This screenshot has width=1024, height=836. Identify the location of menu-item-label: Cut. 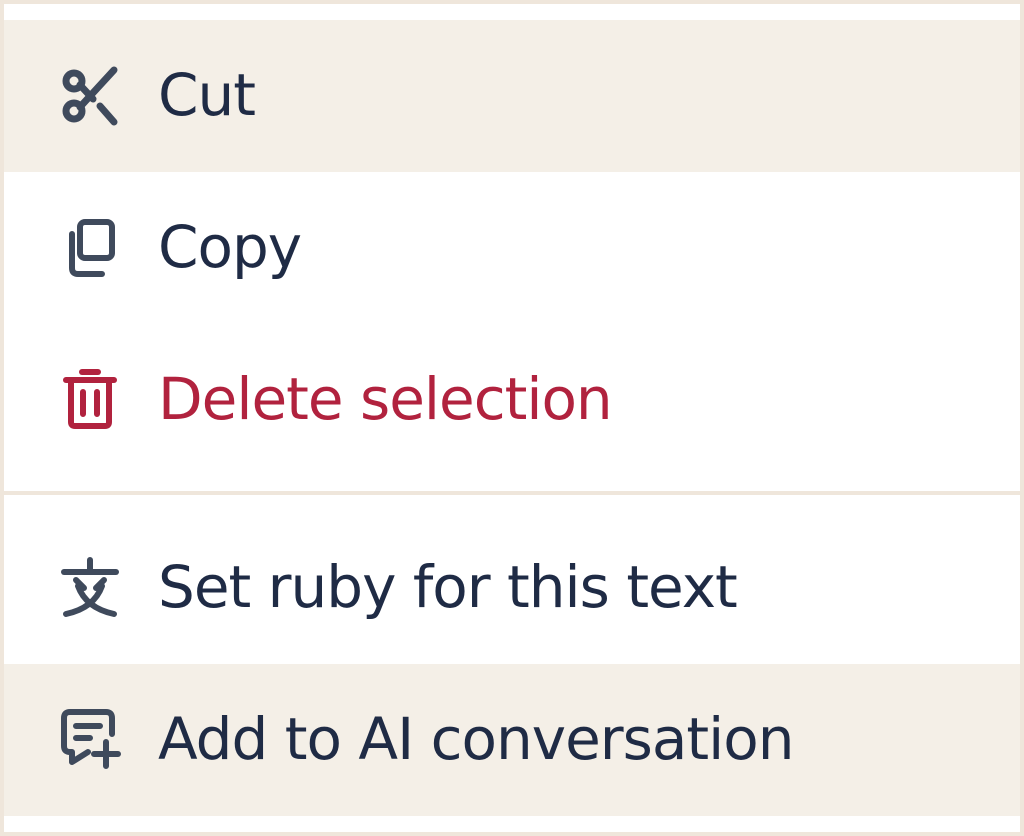
(207, 95).